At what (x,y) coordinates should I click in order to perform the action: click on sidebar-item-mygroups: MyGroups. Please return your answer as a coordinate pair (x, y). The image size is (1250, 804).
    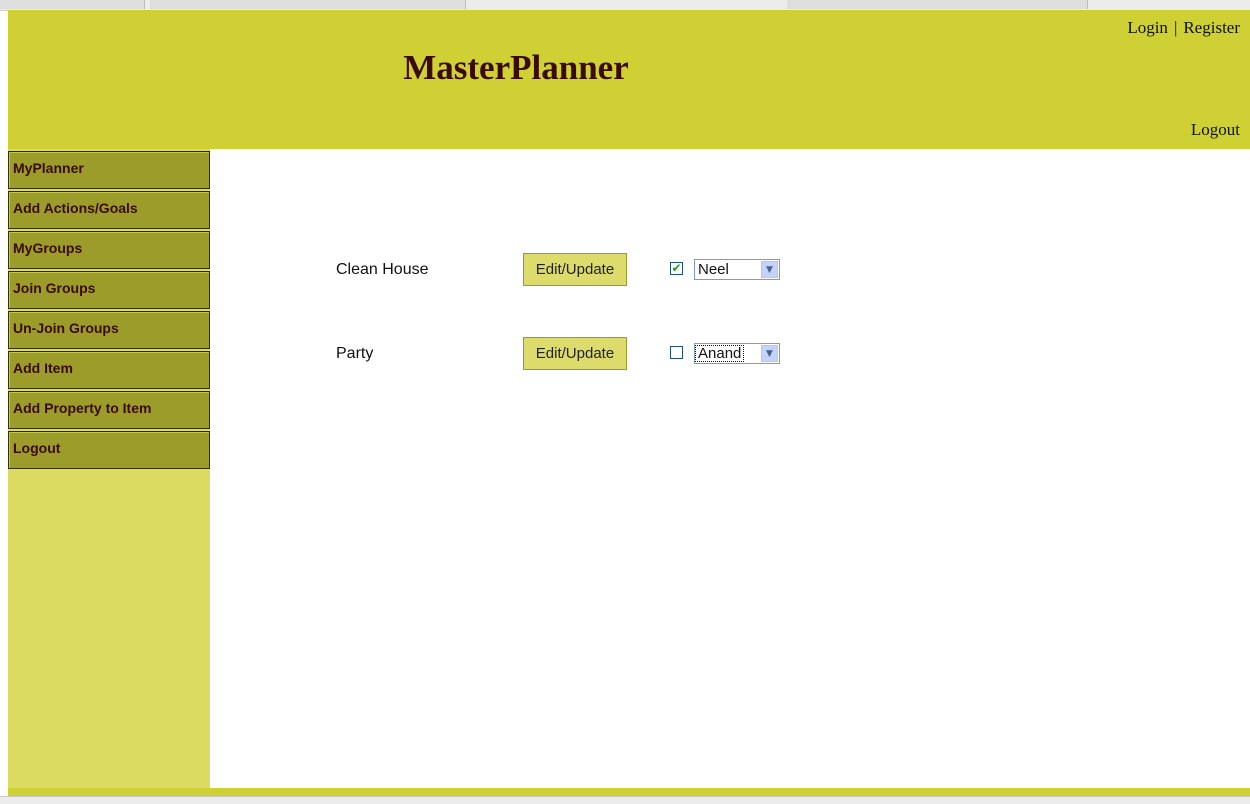
    Looking at the image, I should click on (109, 250).